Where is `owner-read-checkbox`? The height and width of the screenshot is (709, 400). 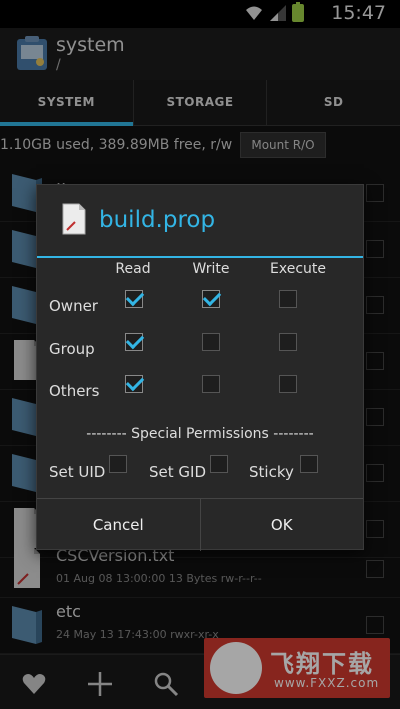
owner-read-checkbox is located at coordinates (134, 299).